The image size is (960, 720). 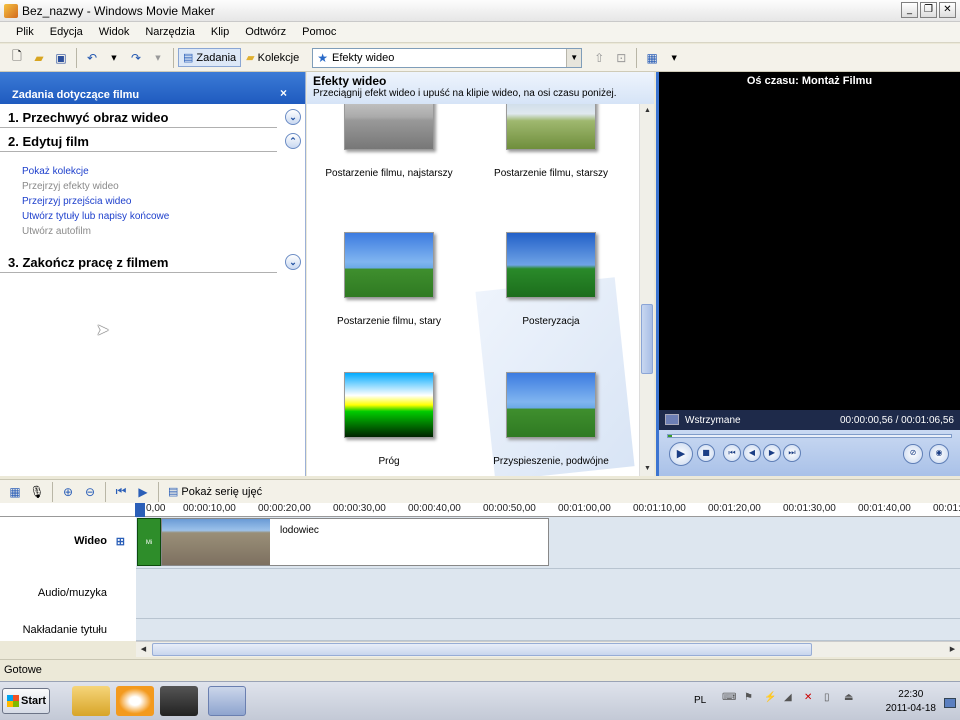 I want to click on save-project-icon: ▣, so click(x=61, y=58).